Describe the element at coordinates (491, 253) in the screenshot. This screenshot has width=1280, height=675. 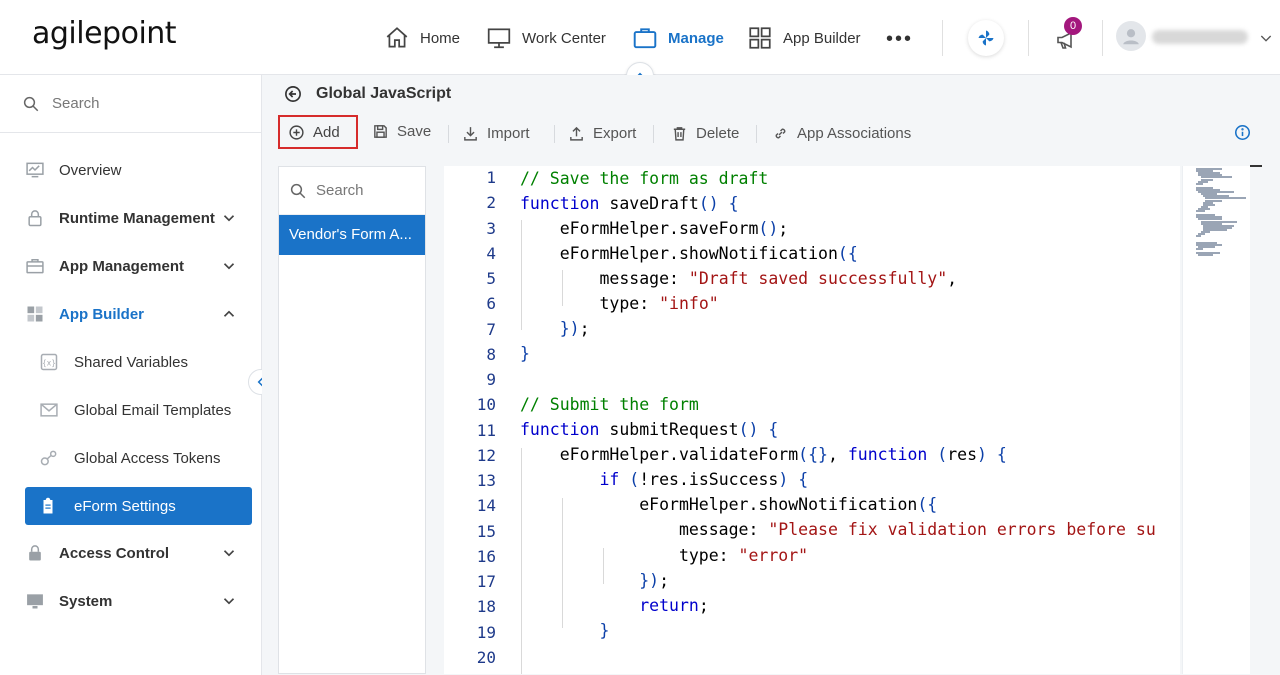
I see `line-number: 4` at that location.